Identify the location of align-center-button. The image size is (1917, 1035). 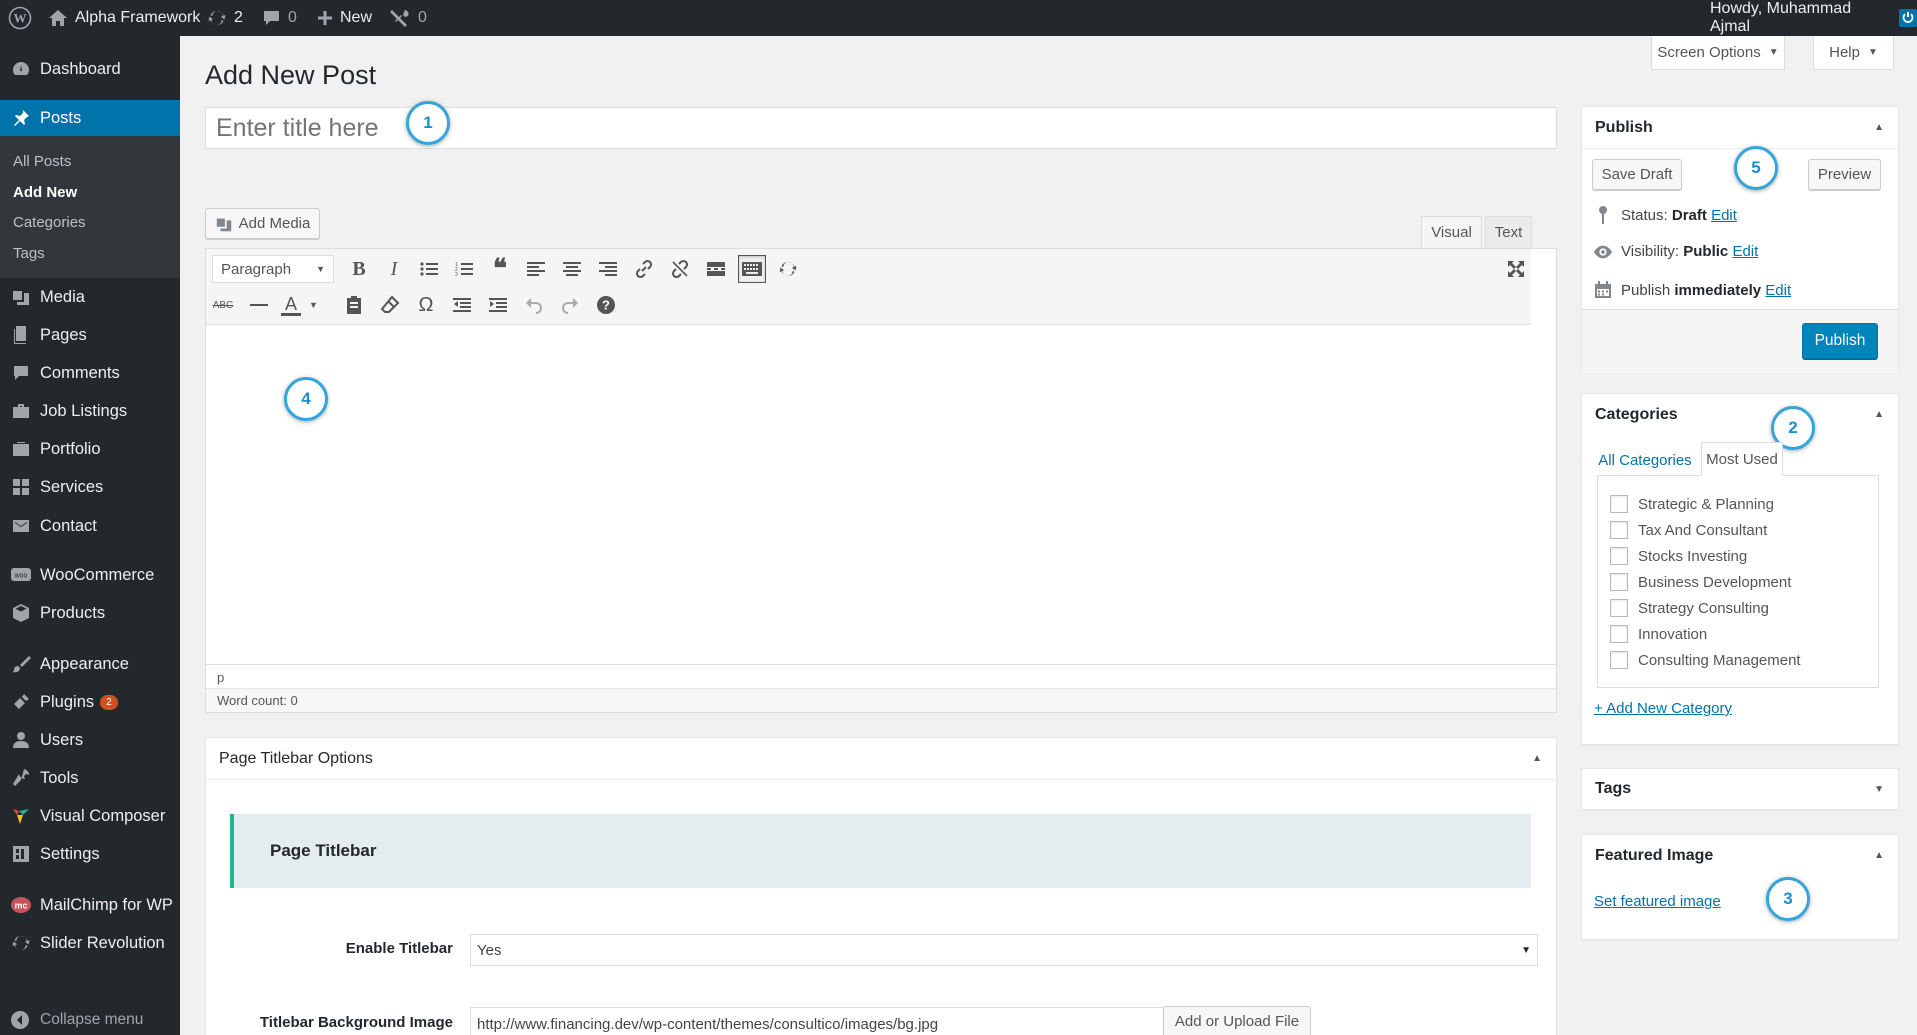
(572, 269).